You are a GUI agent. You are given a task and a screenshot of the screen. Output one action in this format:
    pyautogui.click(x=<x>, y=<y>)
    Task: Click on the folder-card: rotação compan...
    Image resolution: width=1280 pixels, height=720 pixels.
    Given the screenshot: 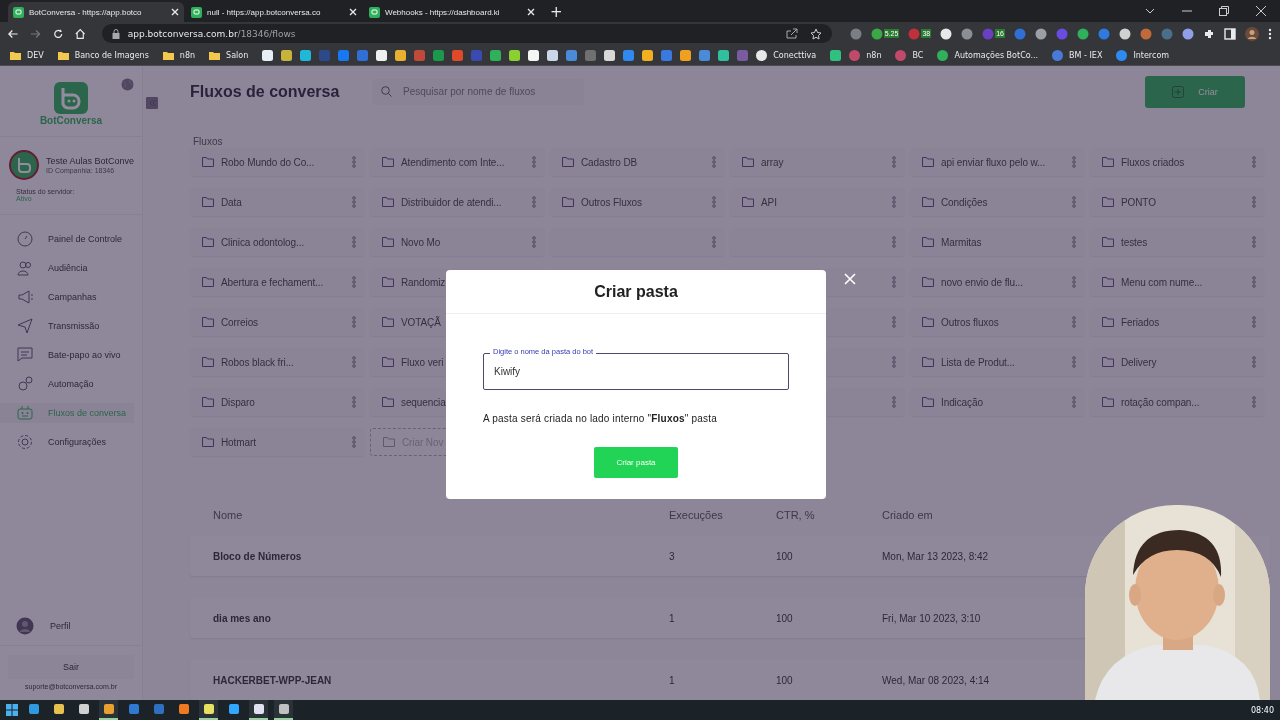 What is the action you would take?
    pyautogui.click(x=1177, y=402)
    